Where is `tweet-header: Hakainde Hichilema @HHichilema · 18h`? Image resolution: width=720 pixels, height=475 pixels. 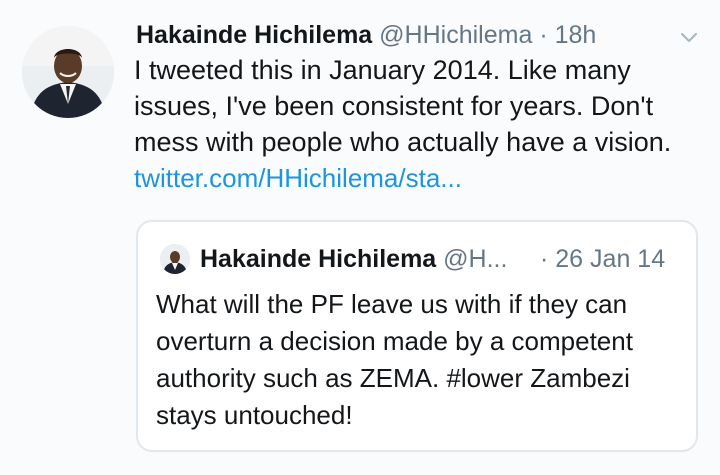
tweet-header: Hakainde Hichilema @HHichilema · 18h is located at coordinates (366, 35).